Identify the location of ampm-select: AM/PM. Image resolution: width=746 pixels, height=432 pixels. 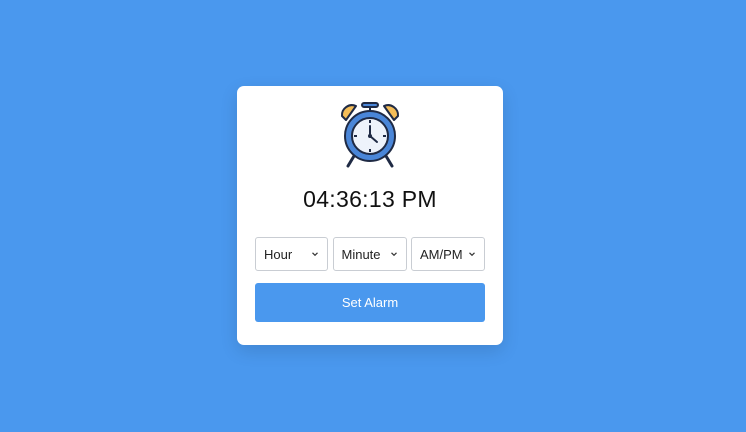
(448, 254).